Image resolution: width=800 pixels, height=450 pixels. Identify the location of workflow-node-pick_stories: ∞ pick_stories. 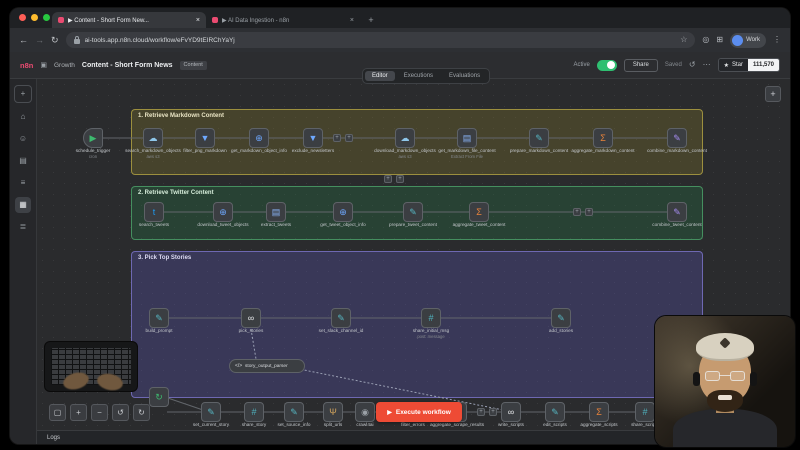
(251, 321).